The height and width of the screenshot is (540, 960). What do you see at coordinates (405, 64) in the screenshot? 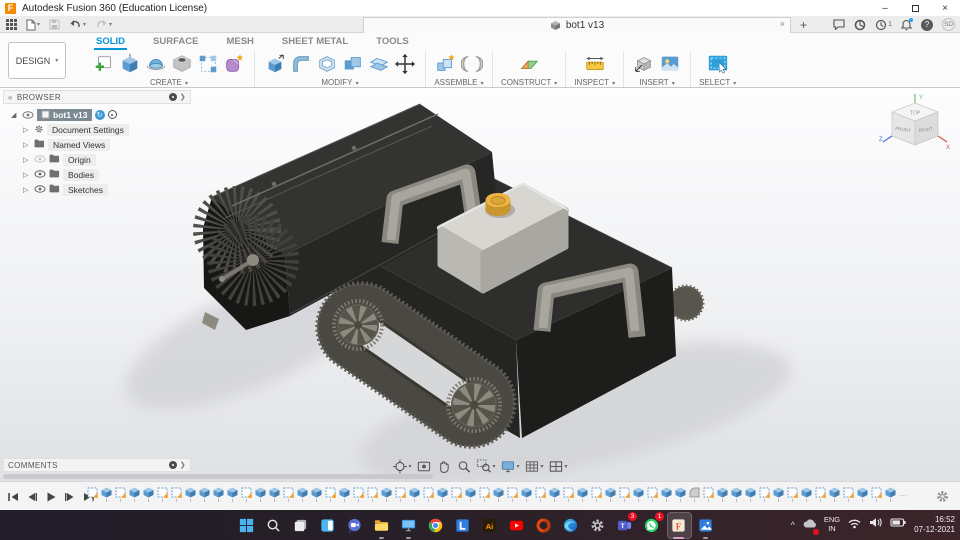
I see `move-icon` at bounding box center [405, 64].